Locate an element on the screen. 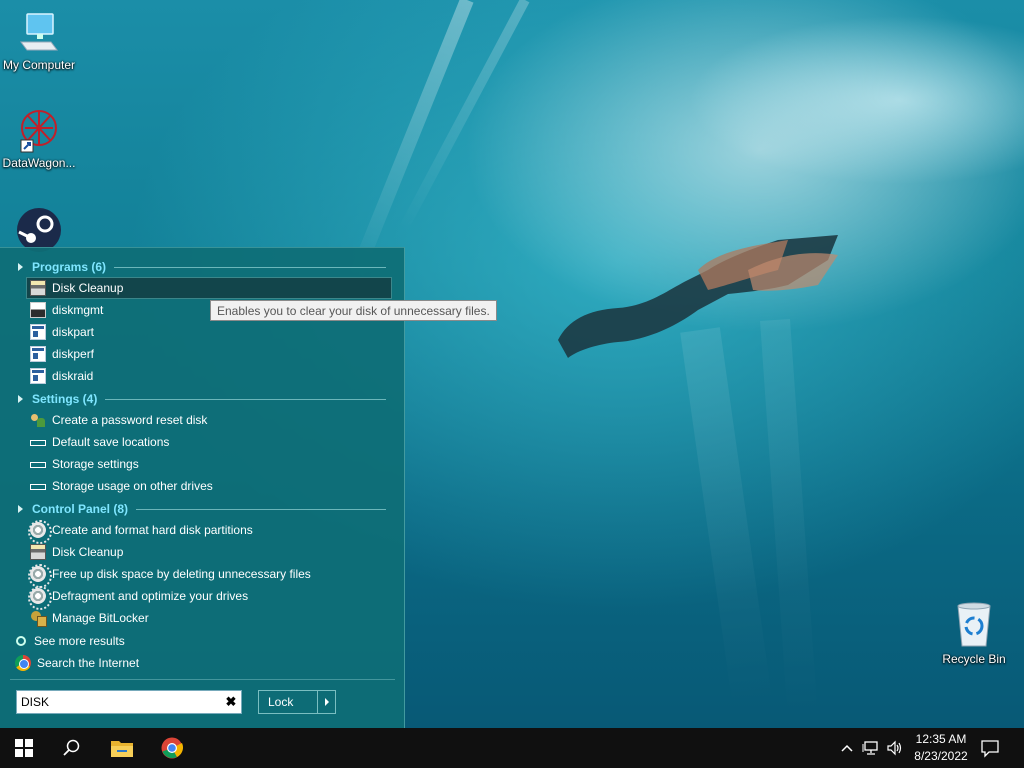  folder-icon is located at coordinates (122, 749).